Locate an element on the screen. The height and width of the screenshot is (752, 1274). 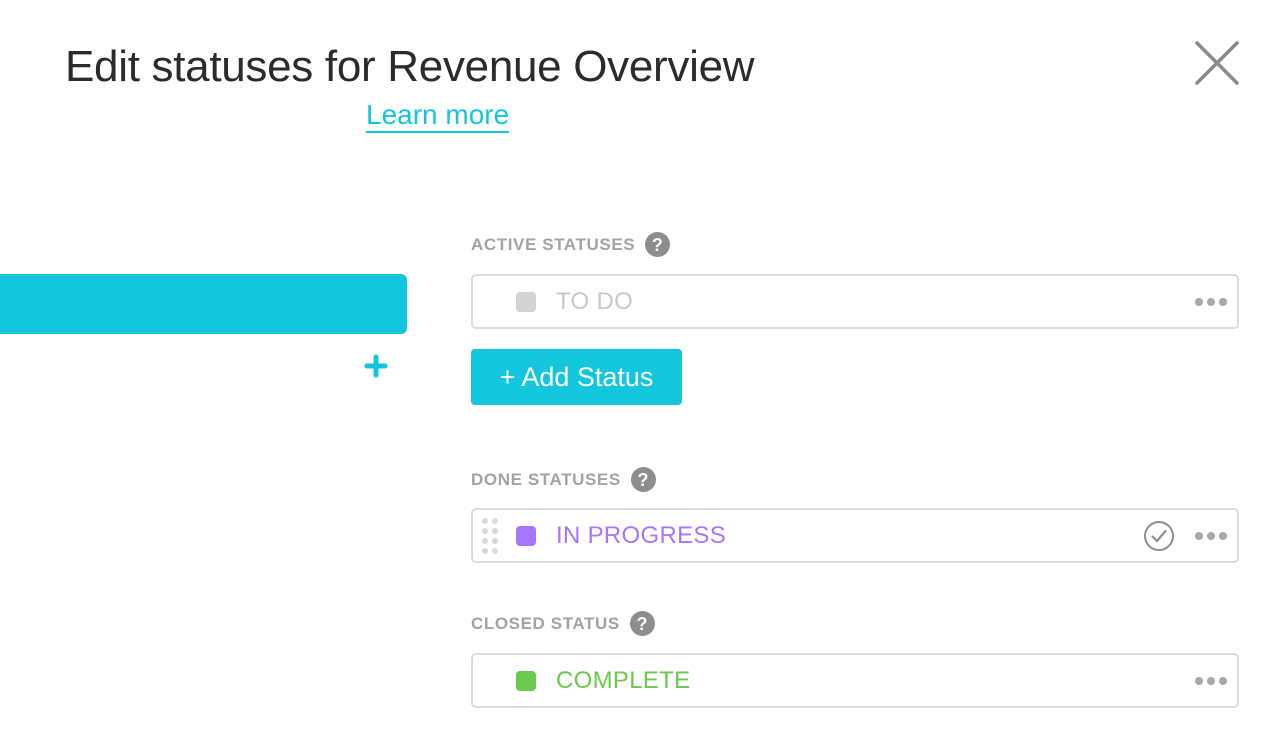
active-statuses-title: ACTIVE STATUSES is located at coordinates (553, 244).